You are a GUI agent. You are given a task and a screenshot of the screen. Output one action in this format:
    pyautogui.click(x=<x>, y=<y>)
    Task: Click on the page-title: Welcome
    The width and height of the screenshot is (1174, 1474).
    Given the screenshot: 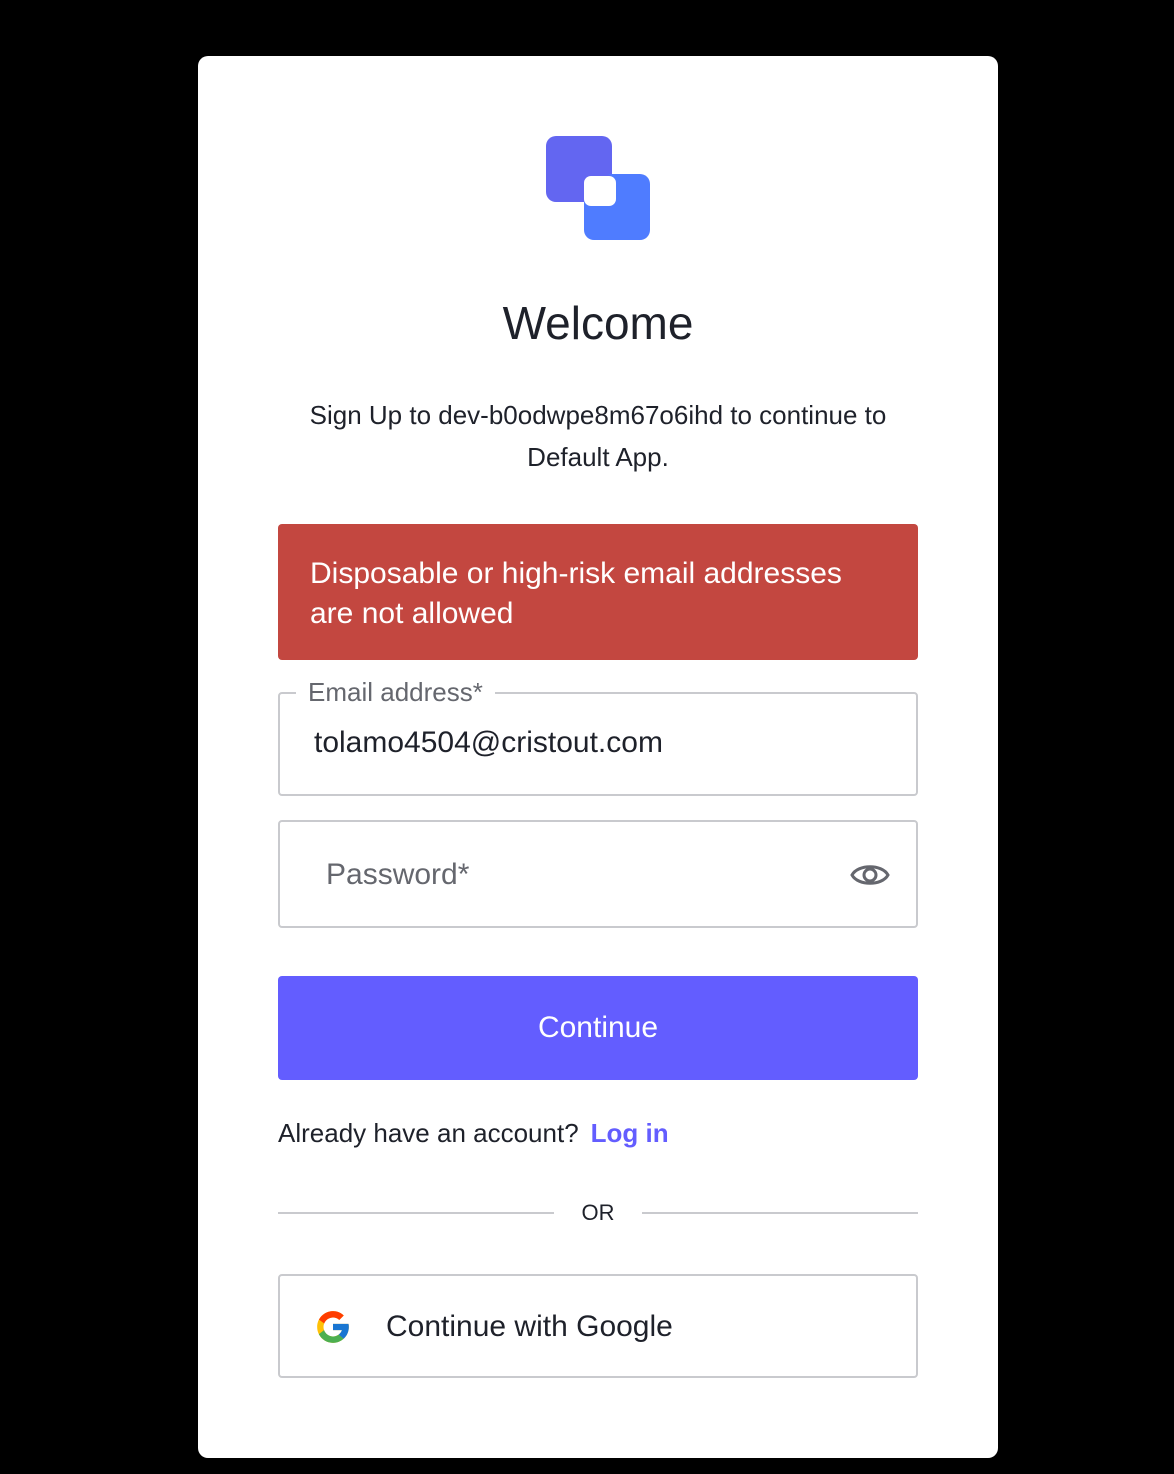 What is the action you would take?
    pyautogui.click(x=598, y=323)
    